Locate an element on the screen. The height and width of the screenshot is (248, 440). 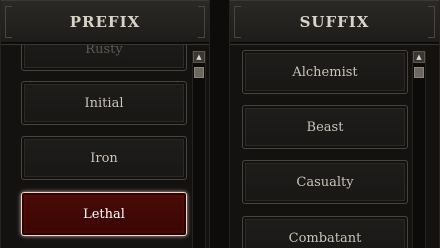
suffix-scrollbar: ▲ is located at coordinates (419, 149).